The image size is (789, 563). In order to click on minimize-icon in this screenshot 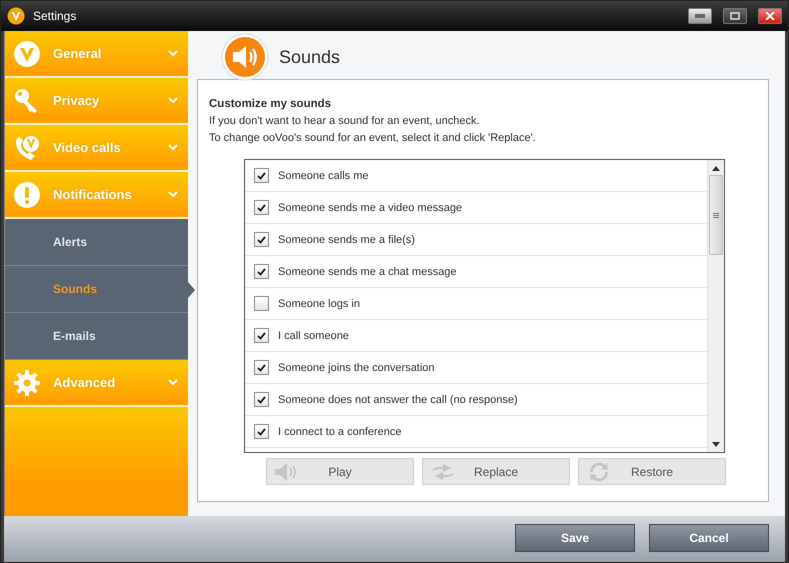, I will do `click(700, 16)`.